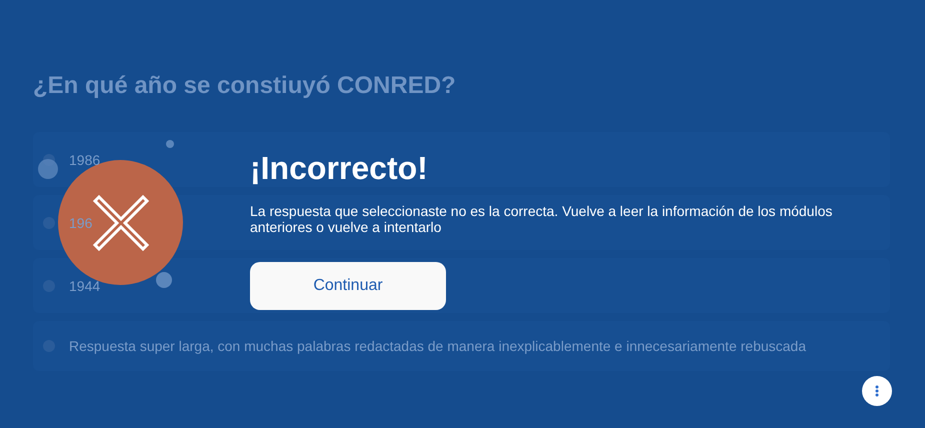 Image resolution: width=925 pixels, height=428 pixels. I want to click on more-icon, so click(877, 391).